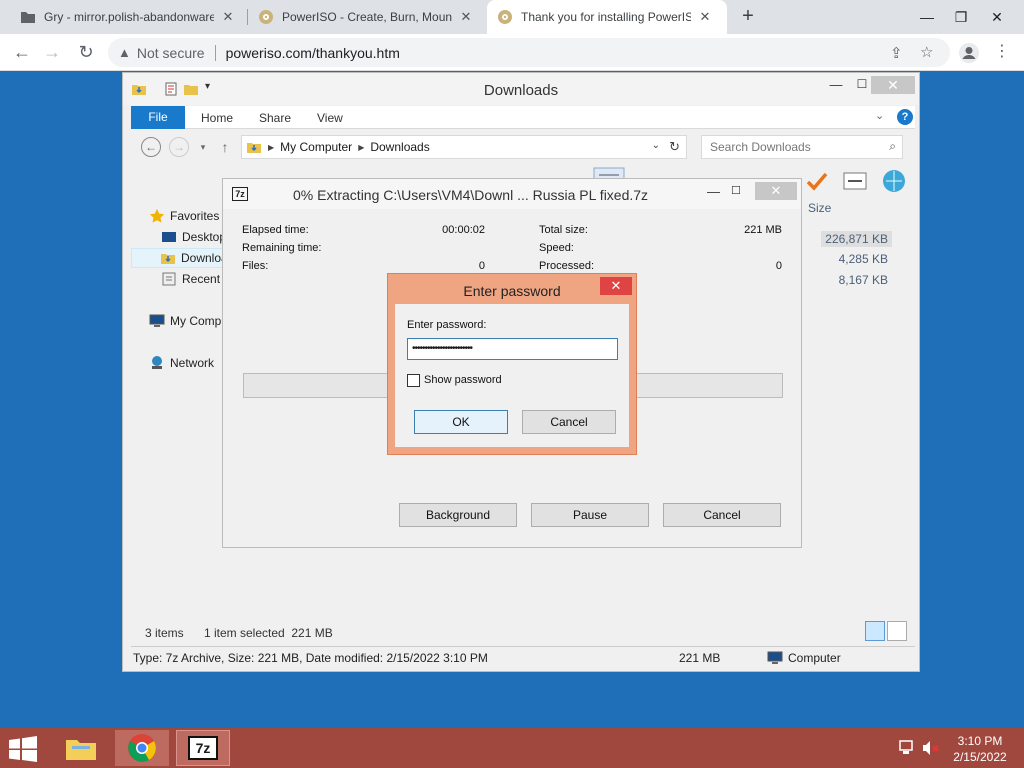 The height and width of the screenshot is (768, 1024). Describe the element at coordinates (748, 16) in the screenshot. I see `new-tab-button: +` at that location.